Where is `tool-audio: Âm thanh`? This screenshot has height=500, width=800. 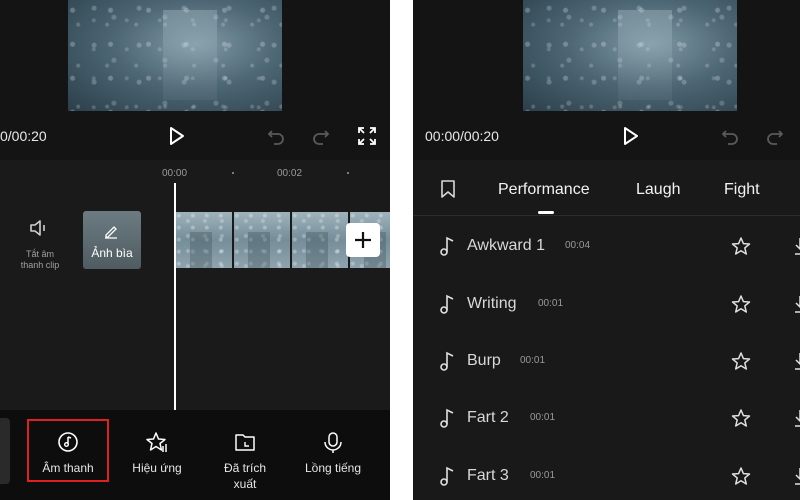
tool-audio: Âm thanh is located at coordinates (68, 450).